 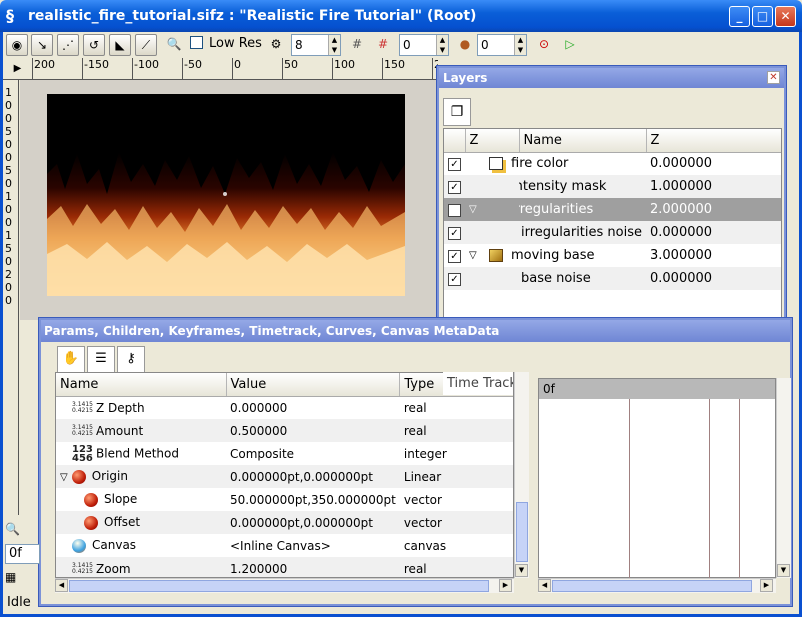 I want to click on layer-row: ✓ intensity mask 1.000000, so click(x=612, y=186).